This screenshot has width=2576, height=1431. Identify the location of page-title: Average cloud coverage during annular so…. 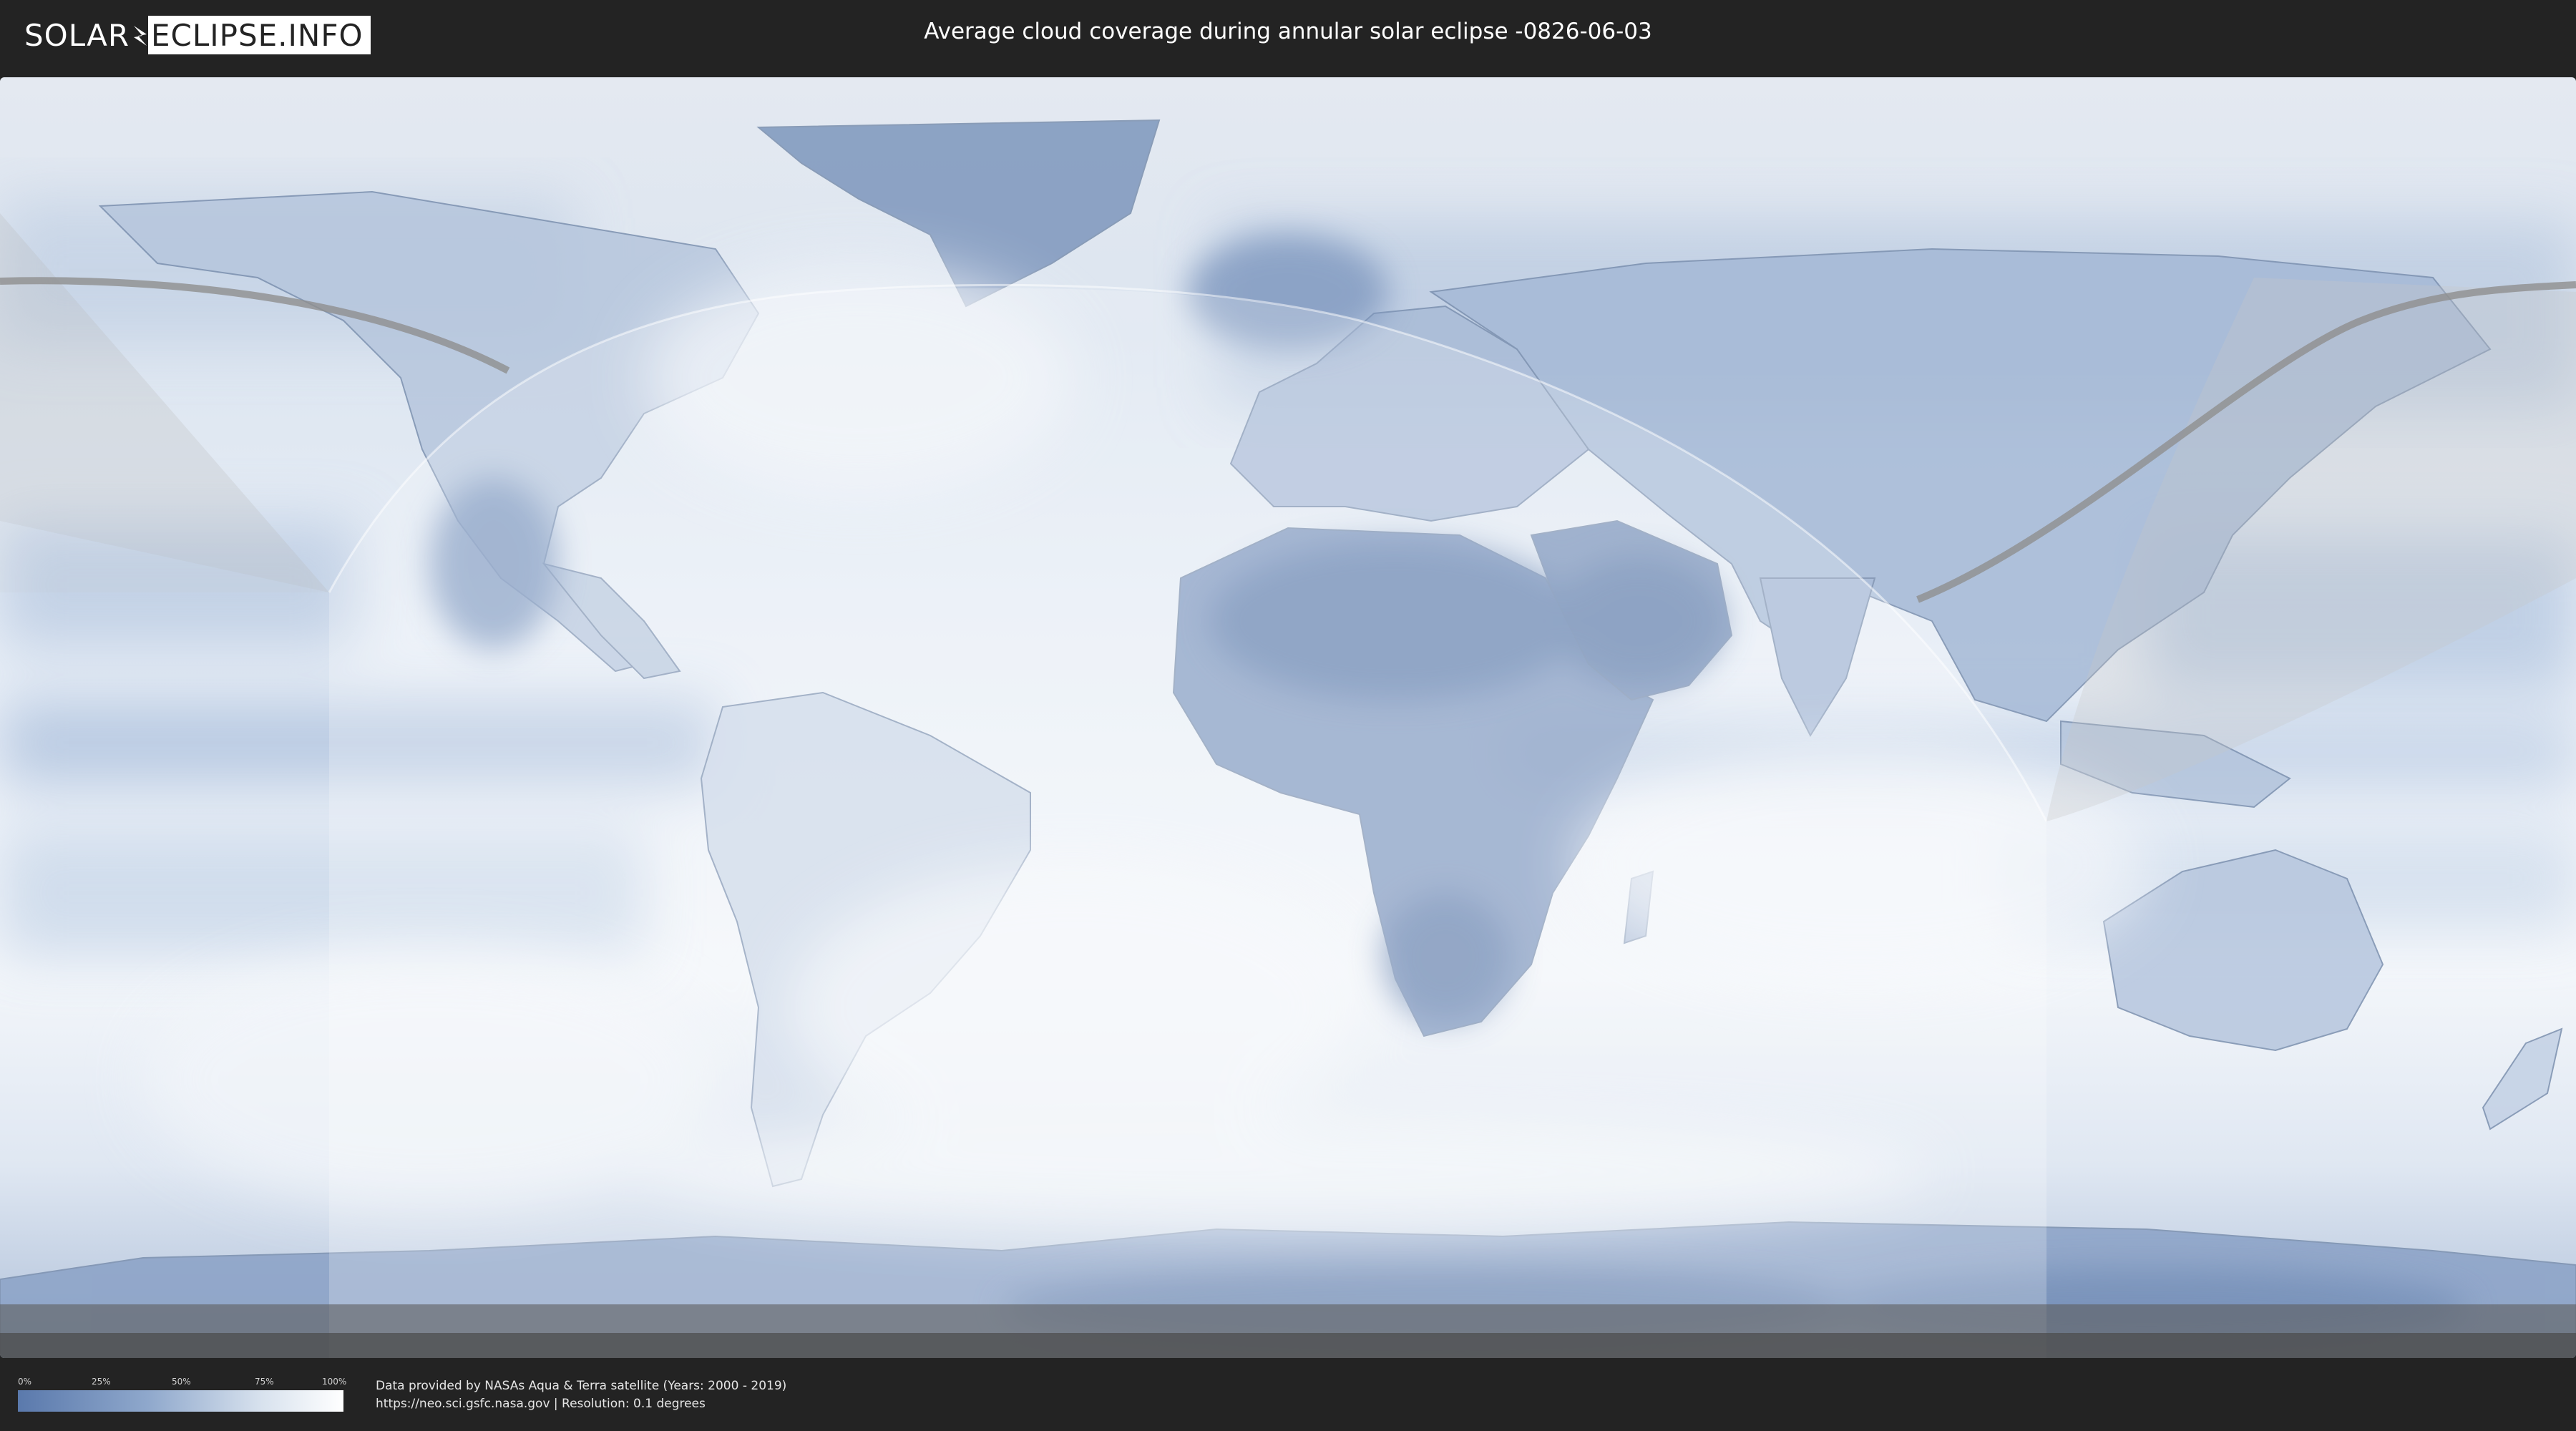
(1288, 31).